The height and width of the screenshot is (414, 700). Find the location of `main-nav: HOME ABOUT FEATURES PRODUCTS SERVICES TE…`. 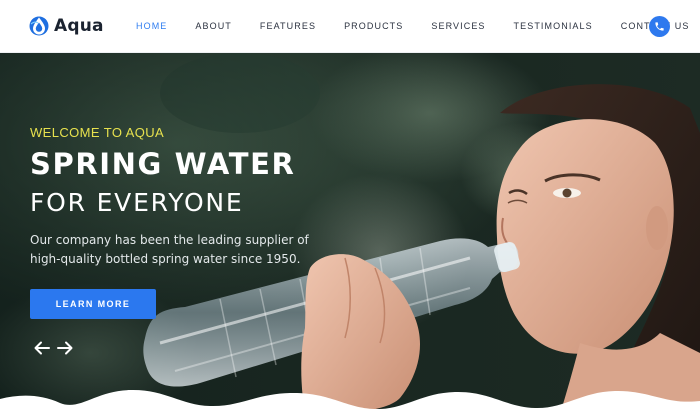

main-nav: HOME ABOUT FEATURES PRODUCTS SERVICES TE… is located at coordinates (418, 26).